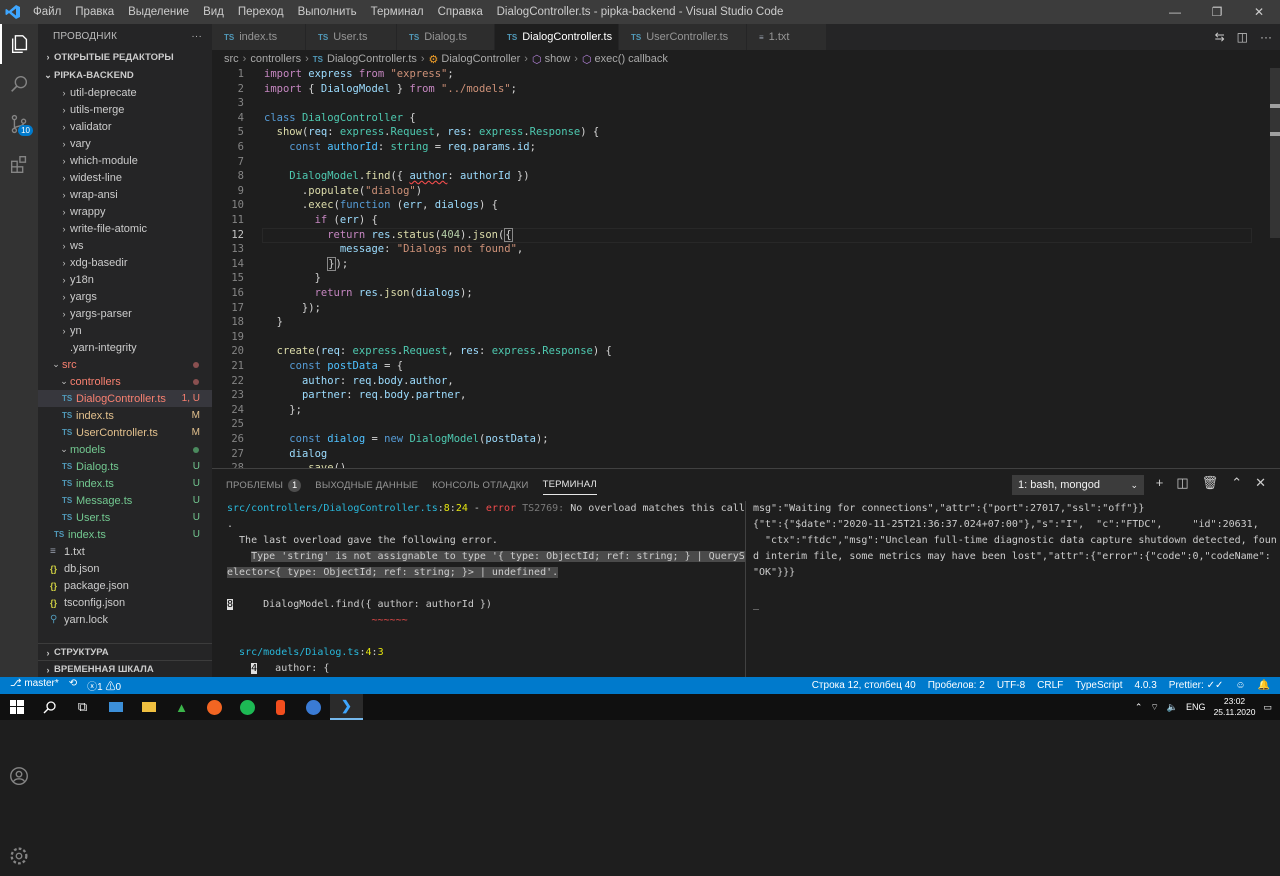 This screenshot has width=1280, height=876. What do you see at coordinates (125, 245) in the screenshot?
I see `tree-folder: › ws` at bounding box center [125, 245].